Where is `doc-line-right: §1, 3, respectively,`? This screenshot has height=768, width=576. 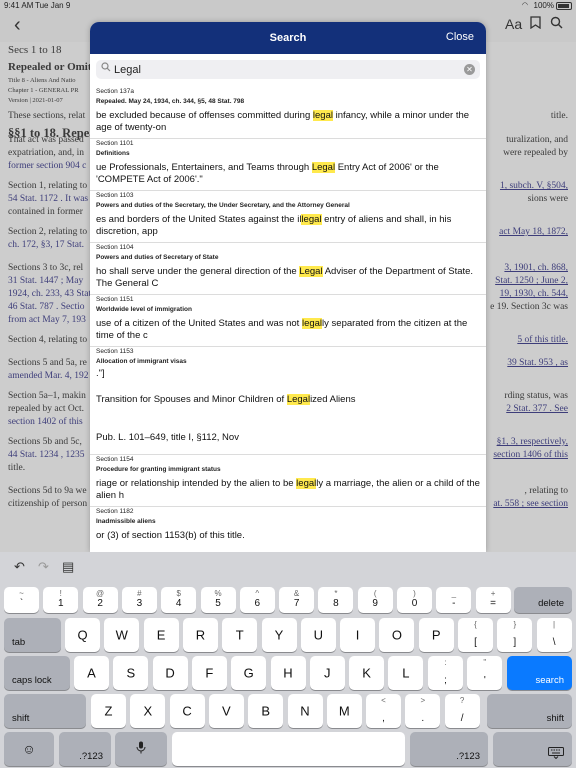 doc-line-right: §1, 3, respectively, is located at coordinates (527, 442).